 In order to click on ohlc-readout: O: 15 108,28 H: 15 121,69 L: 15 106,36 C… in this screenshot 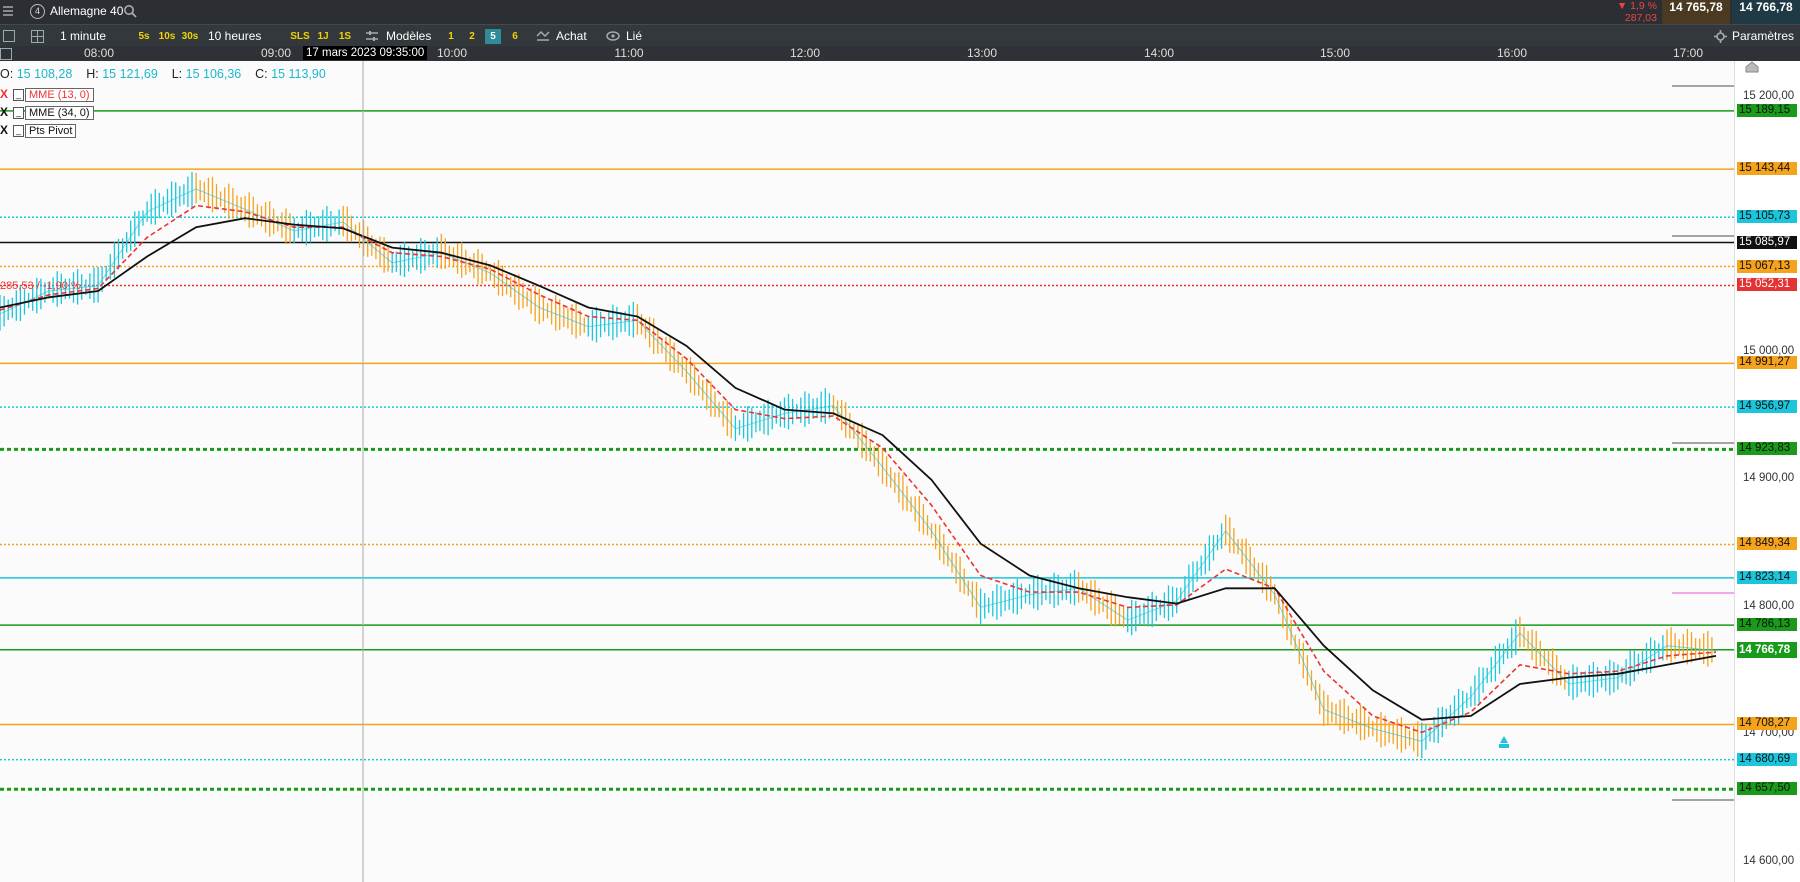, I will do `click(163, 75)`.